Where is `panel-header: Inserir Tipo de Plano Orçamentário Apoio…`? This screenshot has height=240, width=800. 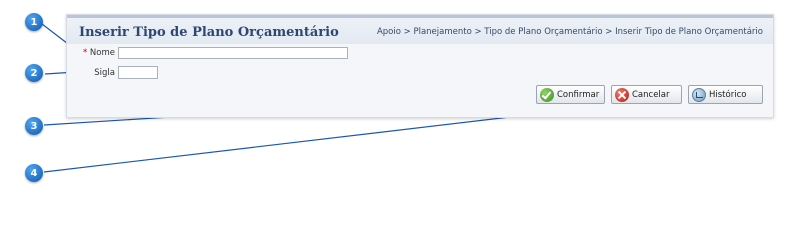
panel-header: Inserir Tipo de Plano Orçamentário Apoio… is located at coordinates (420, 29).